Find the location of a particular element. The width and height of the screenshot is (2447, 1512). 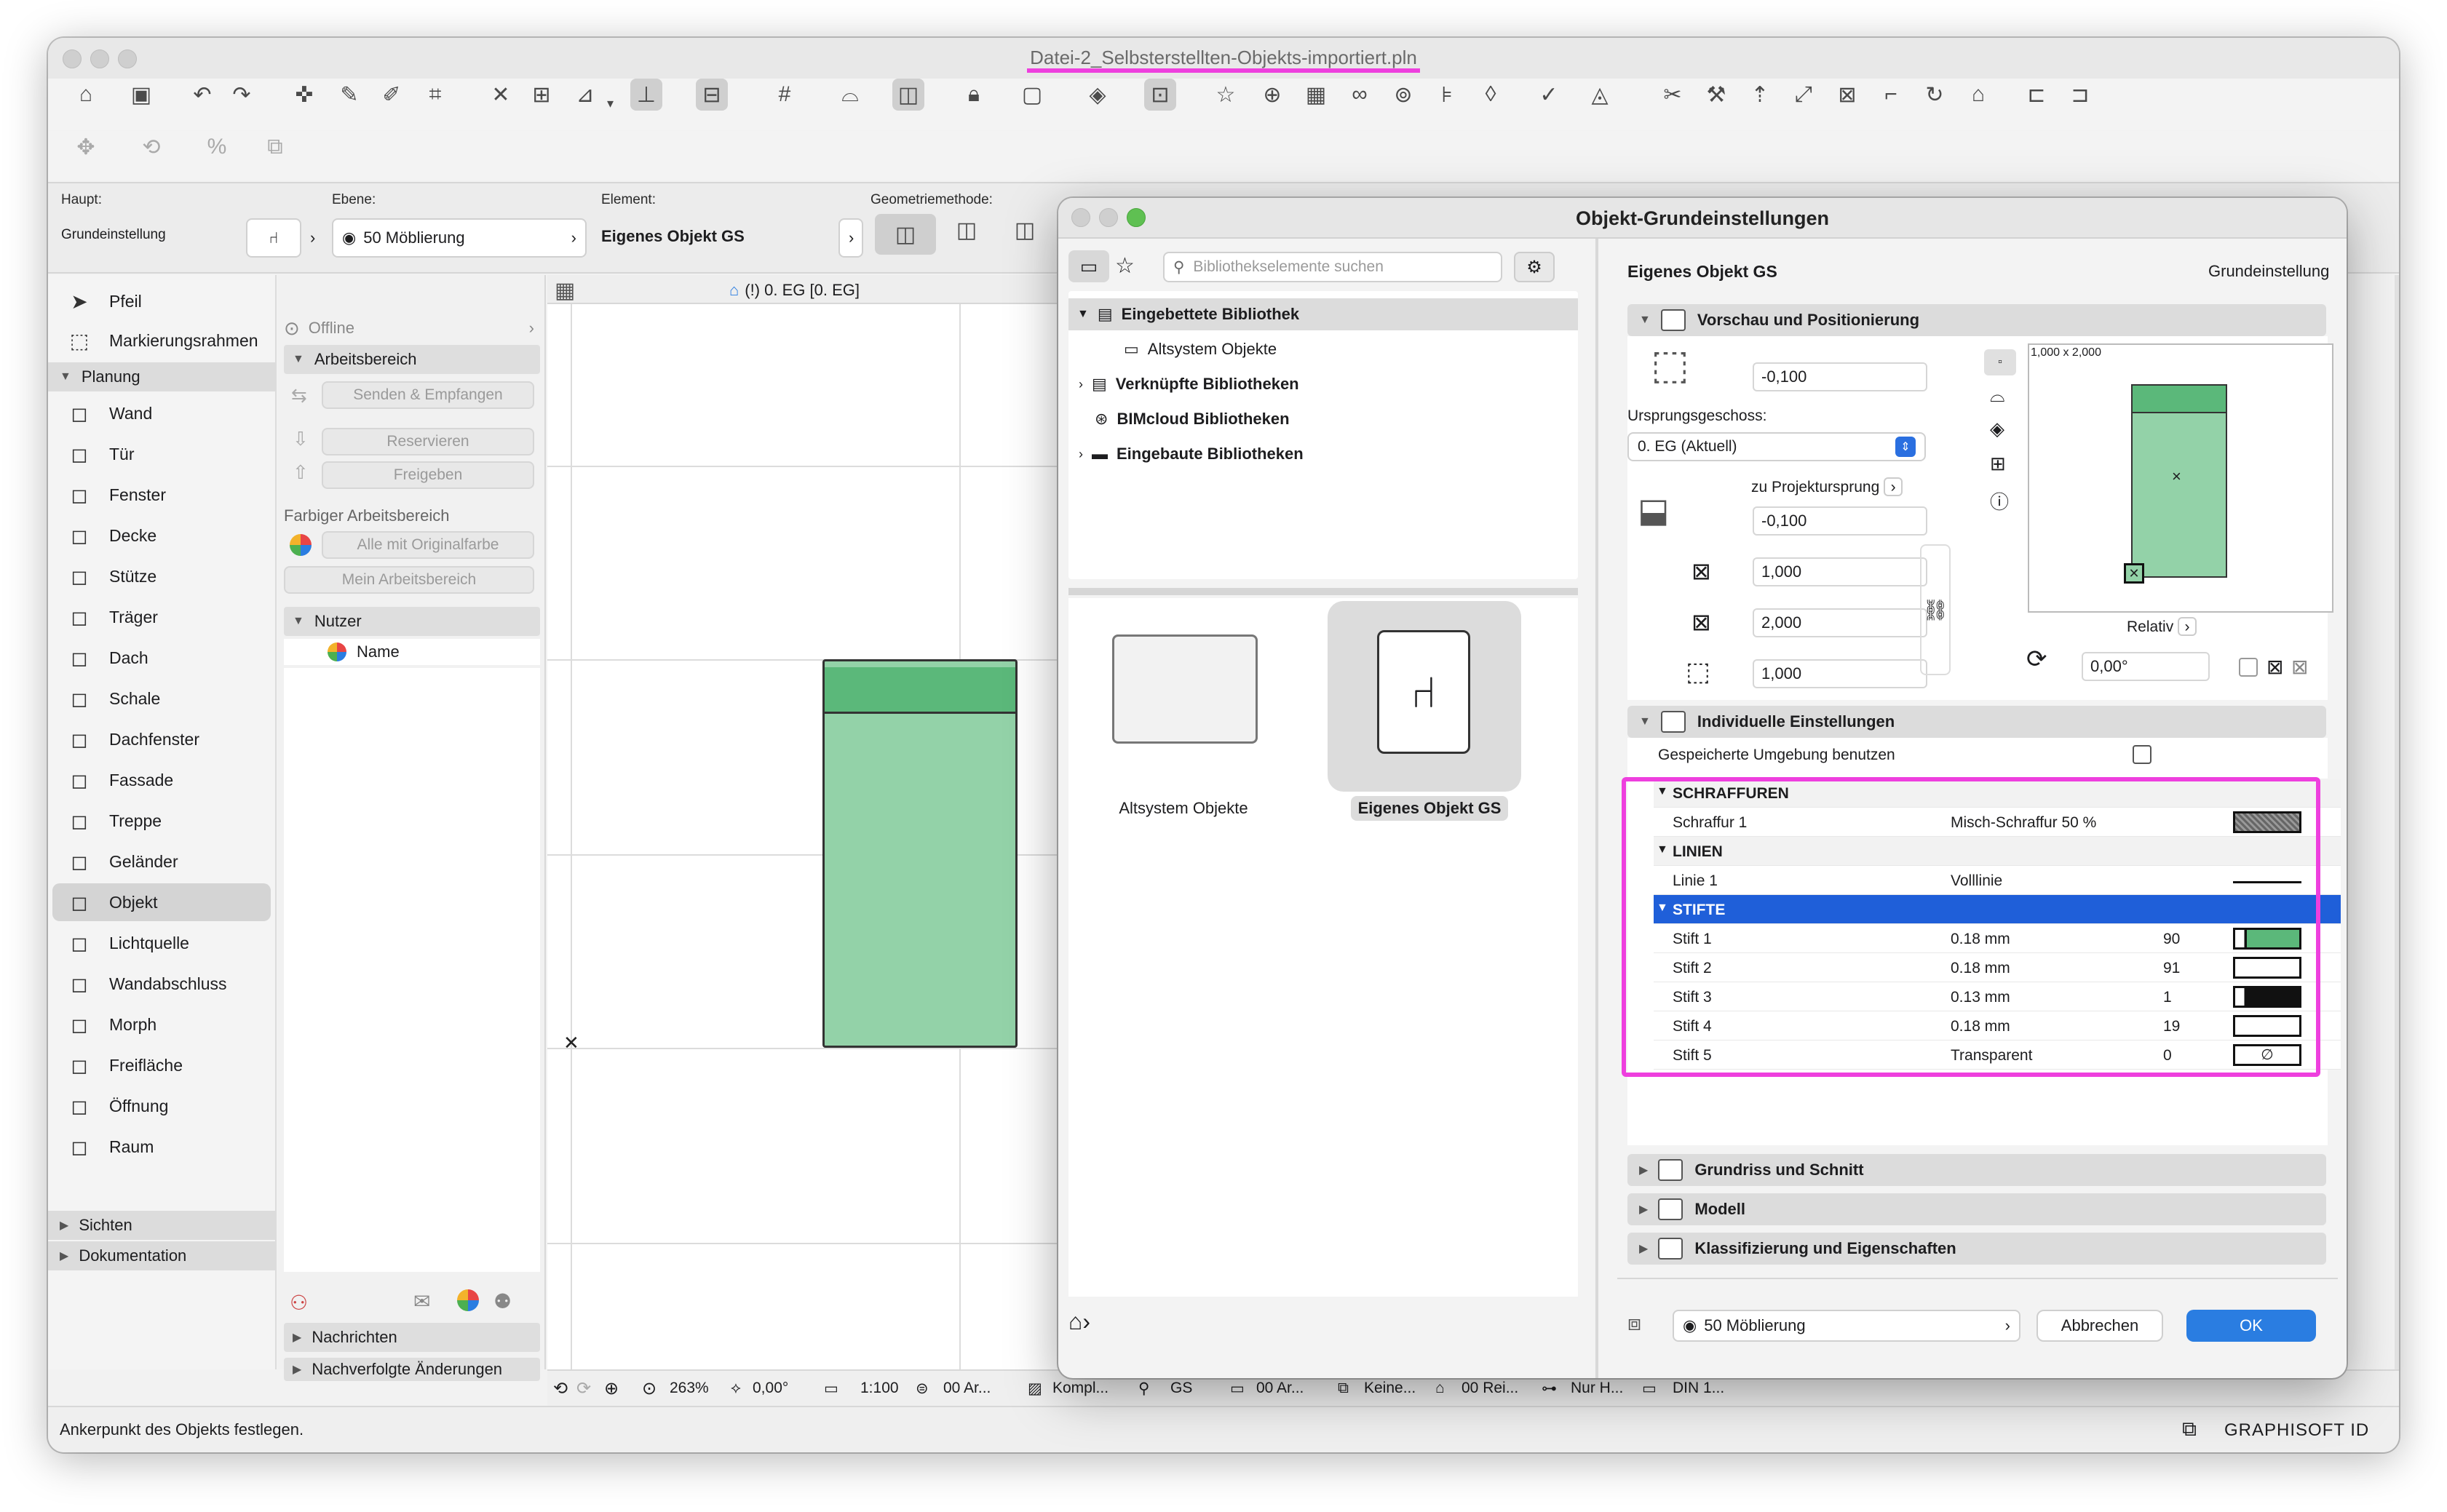

placed-object is located at coordinates (920, 853).